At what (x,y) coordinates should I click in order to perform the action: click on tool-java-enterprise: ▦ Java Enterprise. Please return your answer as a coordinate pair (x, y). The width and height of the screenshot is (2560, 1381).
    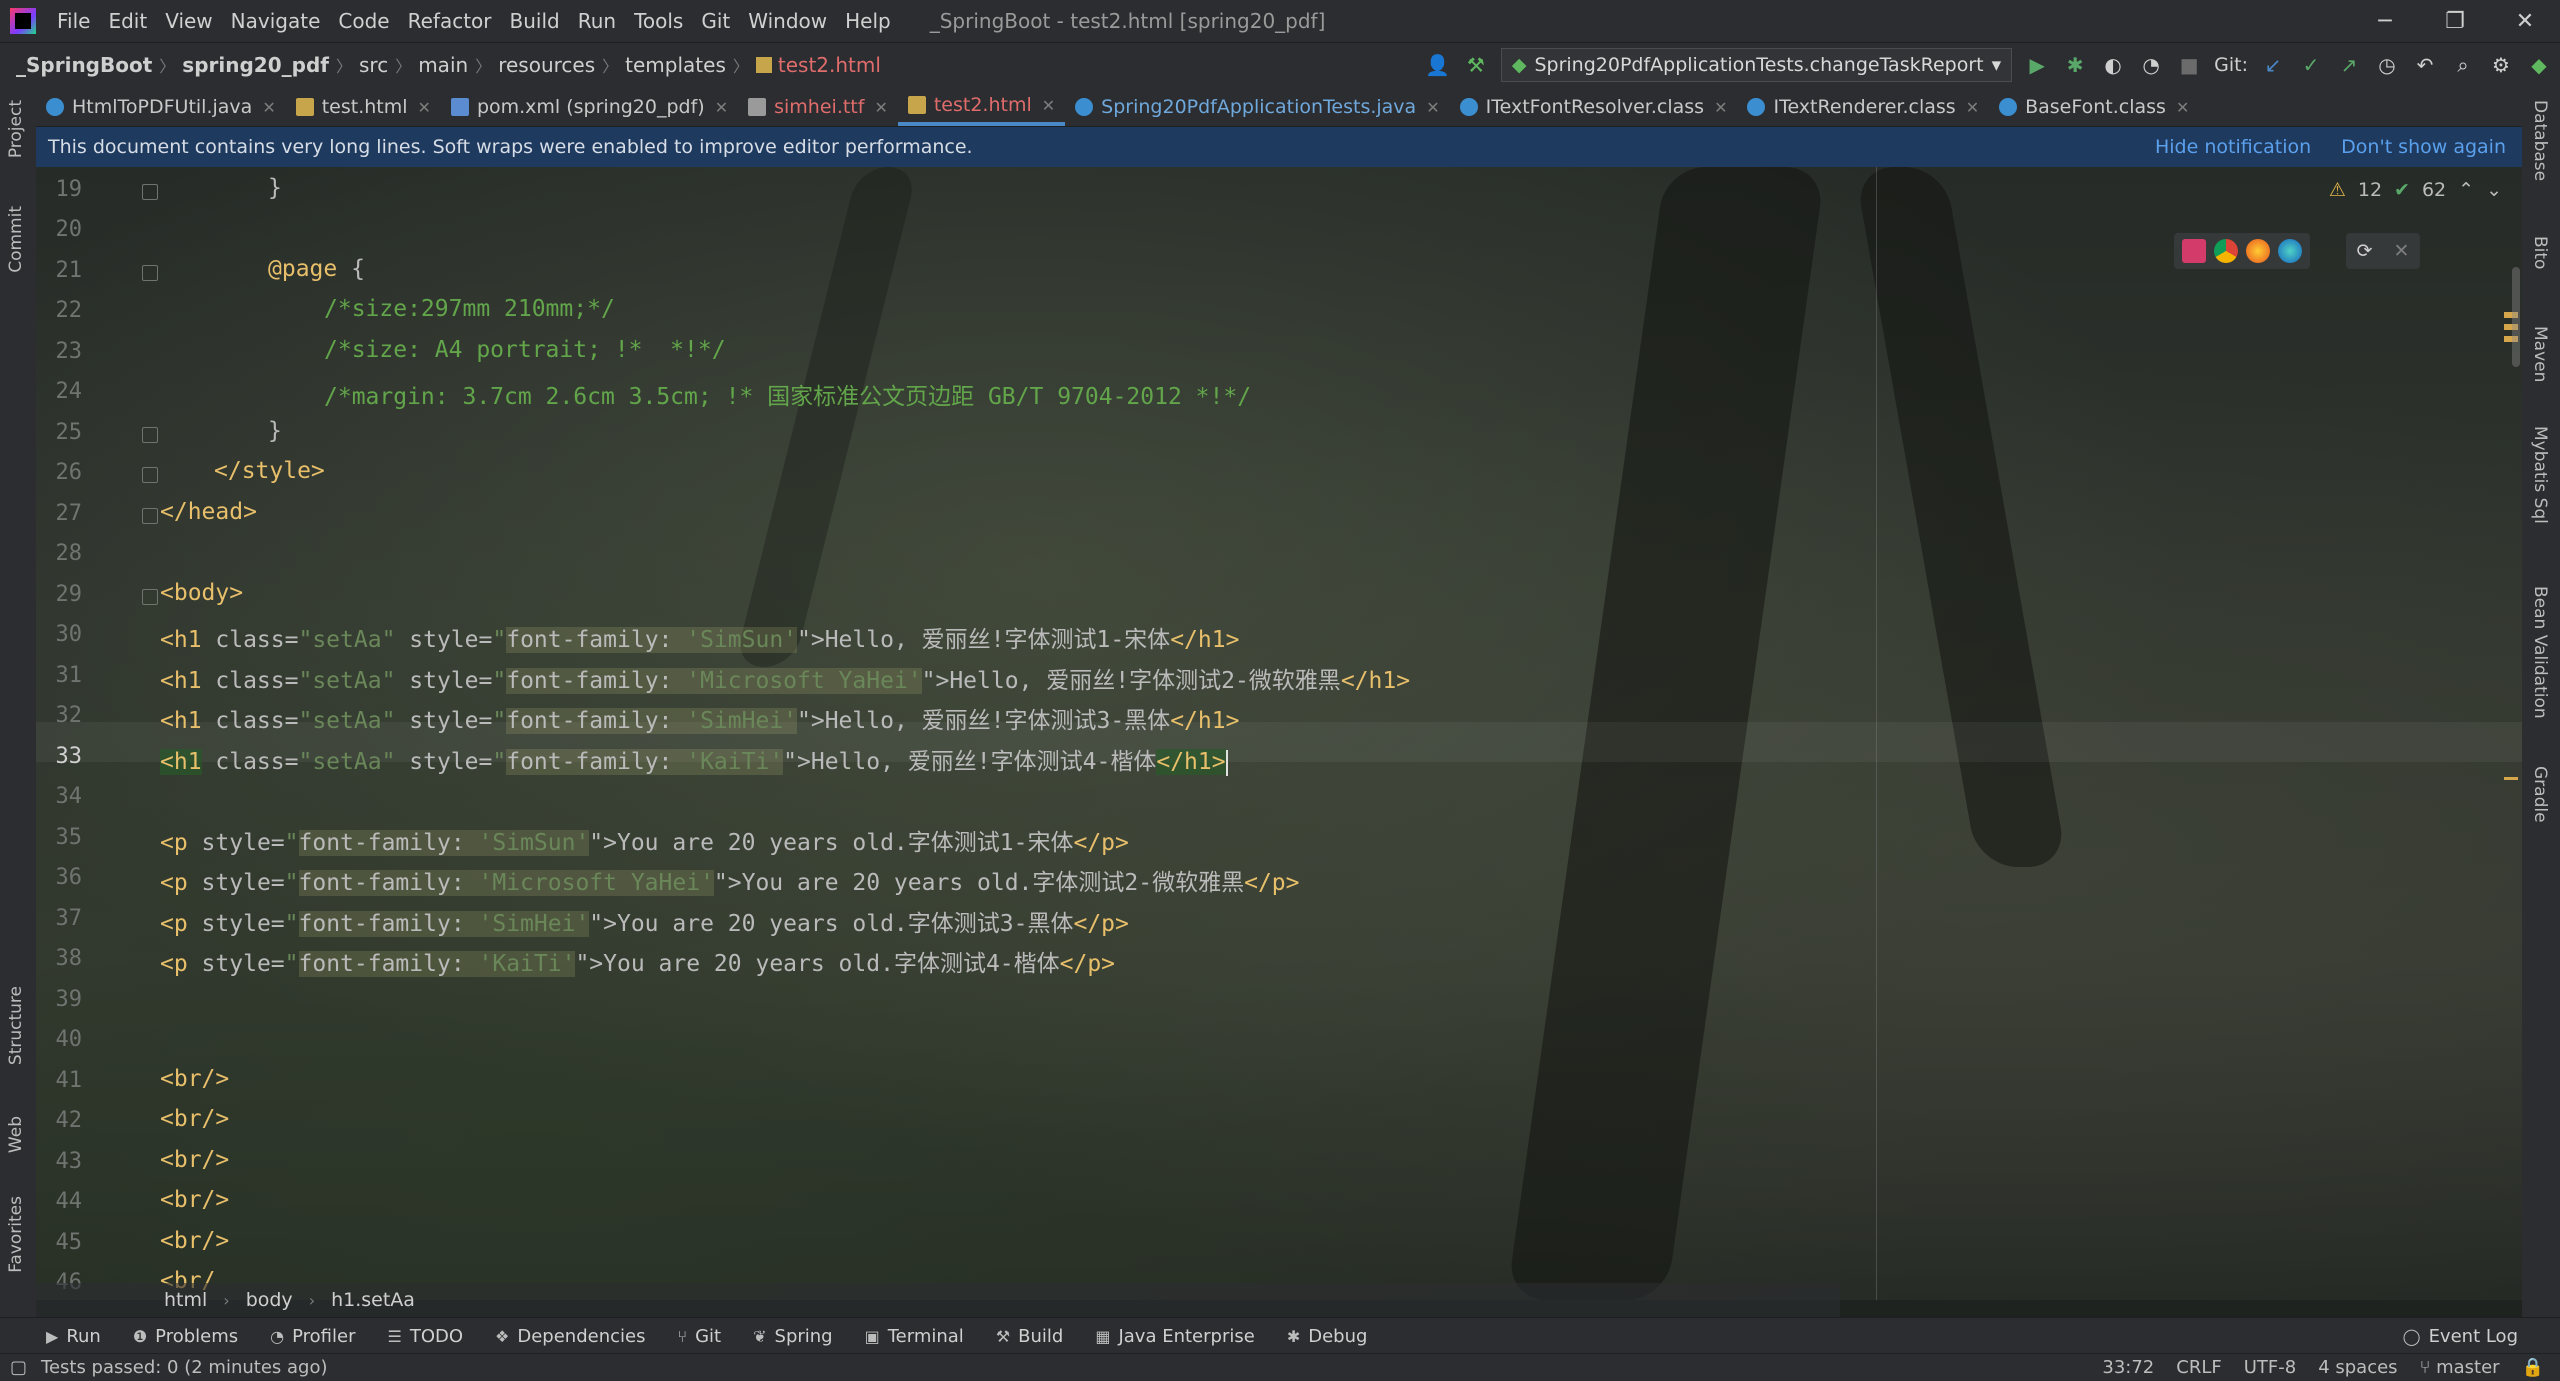
    Looking at the image, I should click on (1174, 1336).